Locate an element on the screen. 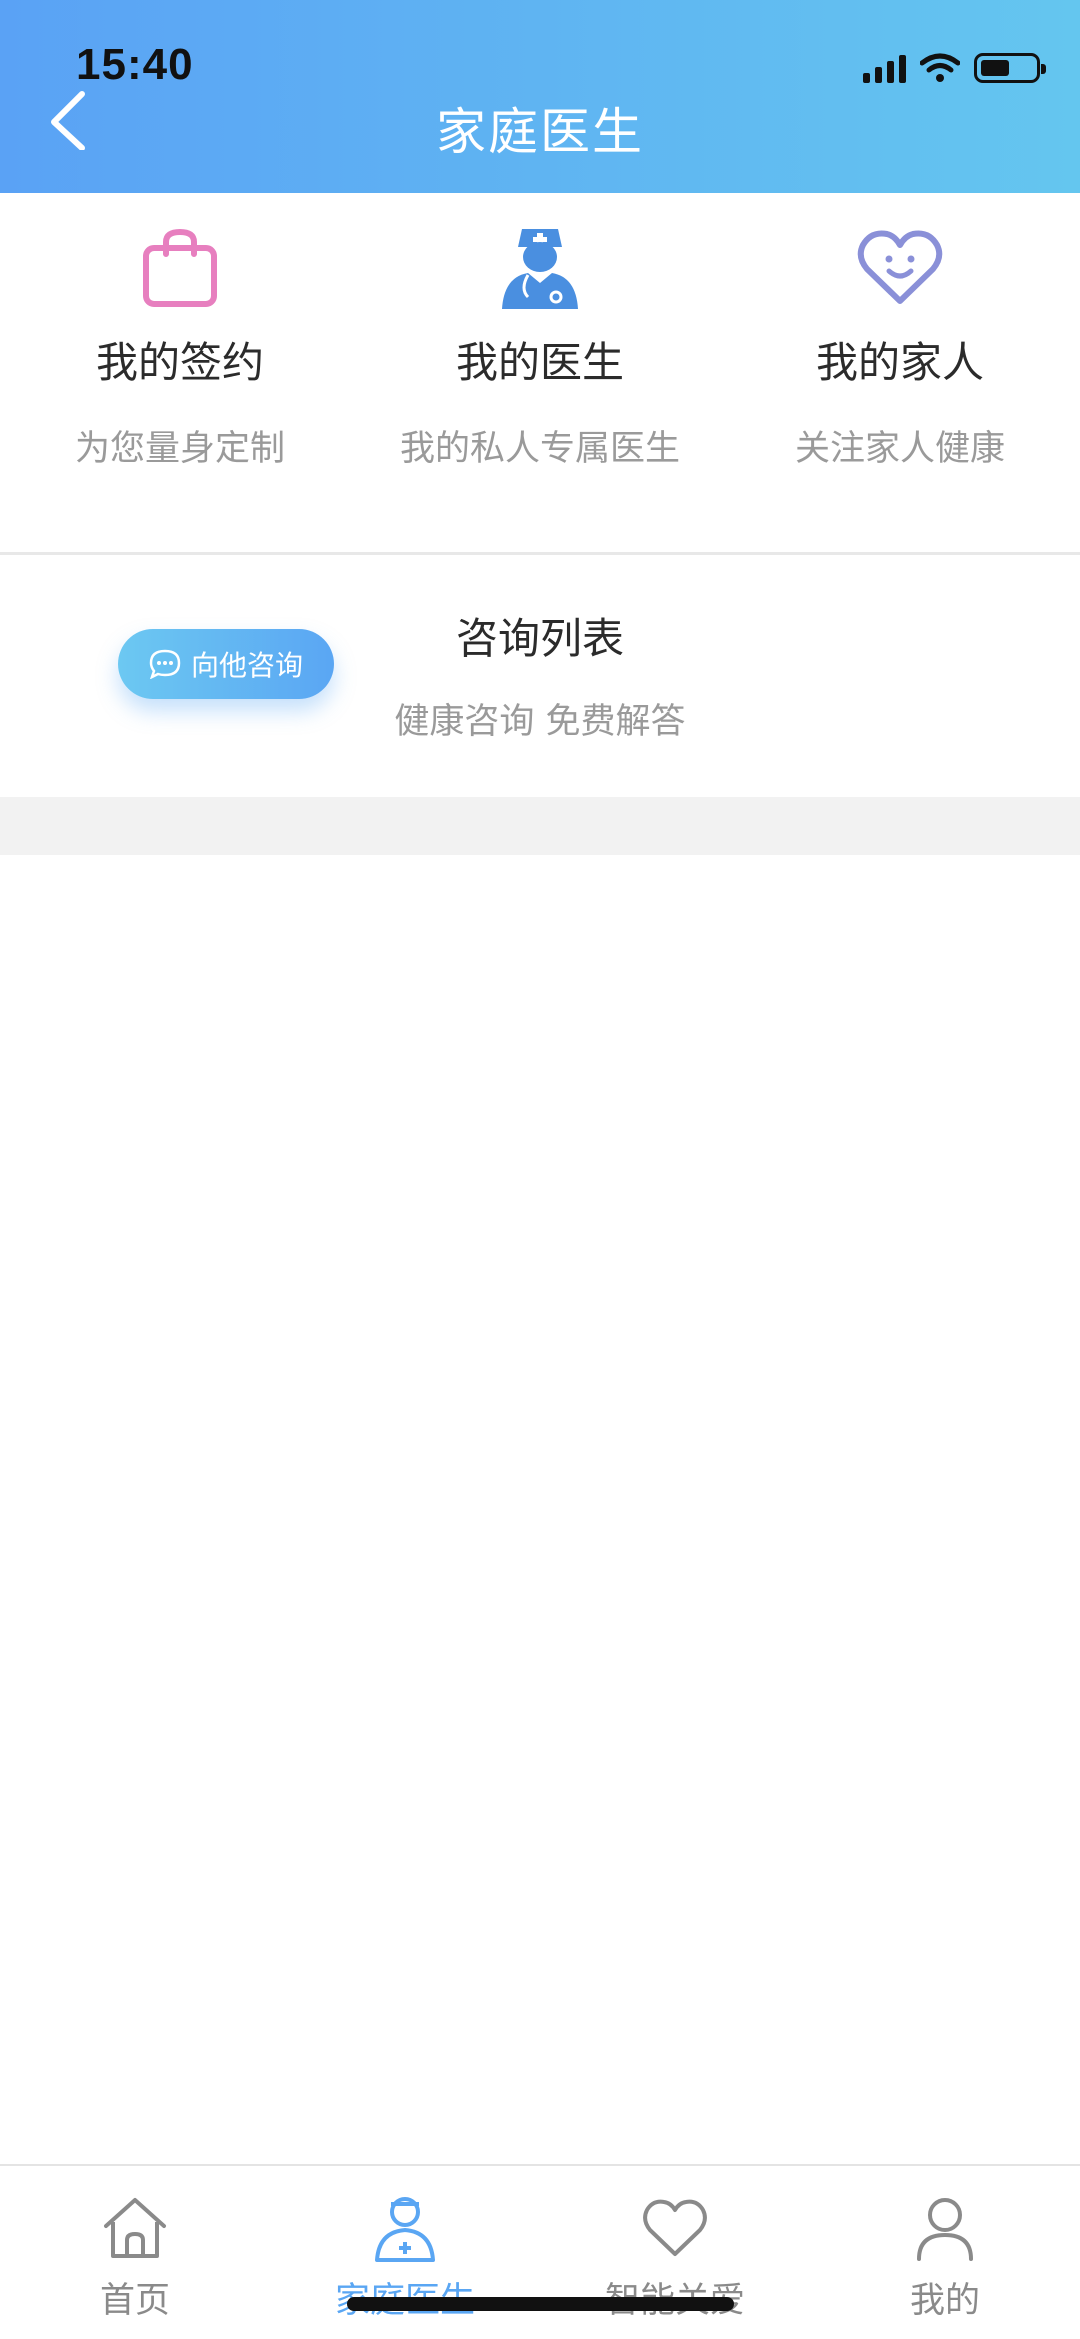 This screenshot has height=2339, width=1080. tab-smart-care: 智能关爱 is located at coordinates (675, 2252).